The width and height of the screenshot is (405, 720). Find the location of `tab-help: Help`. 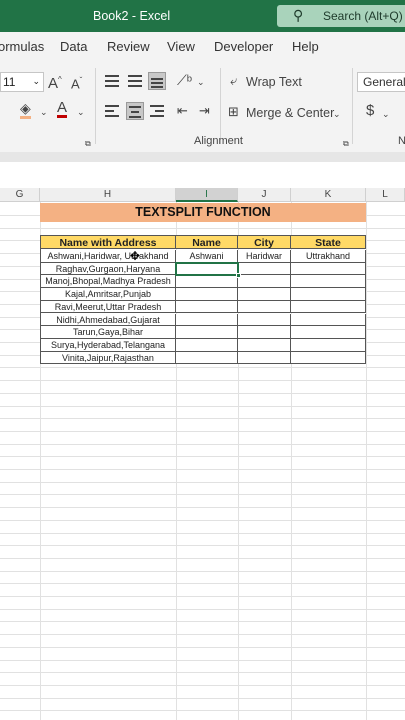

tab-help: Help is located at coordinates (305, 46).